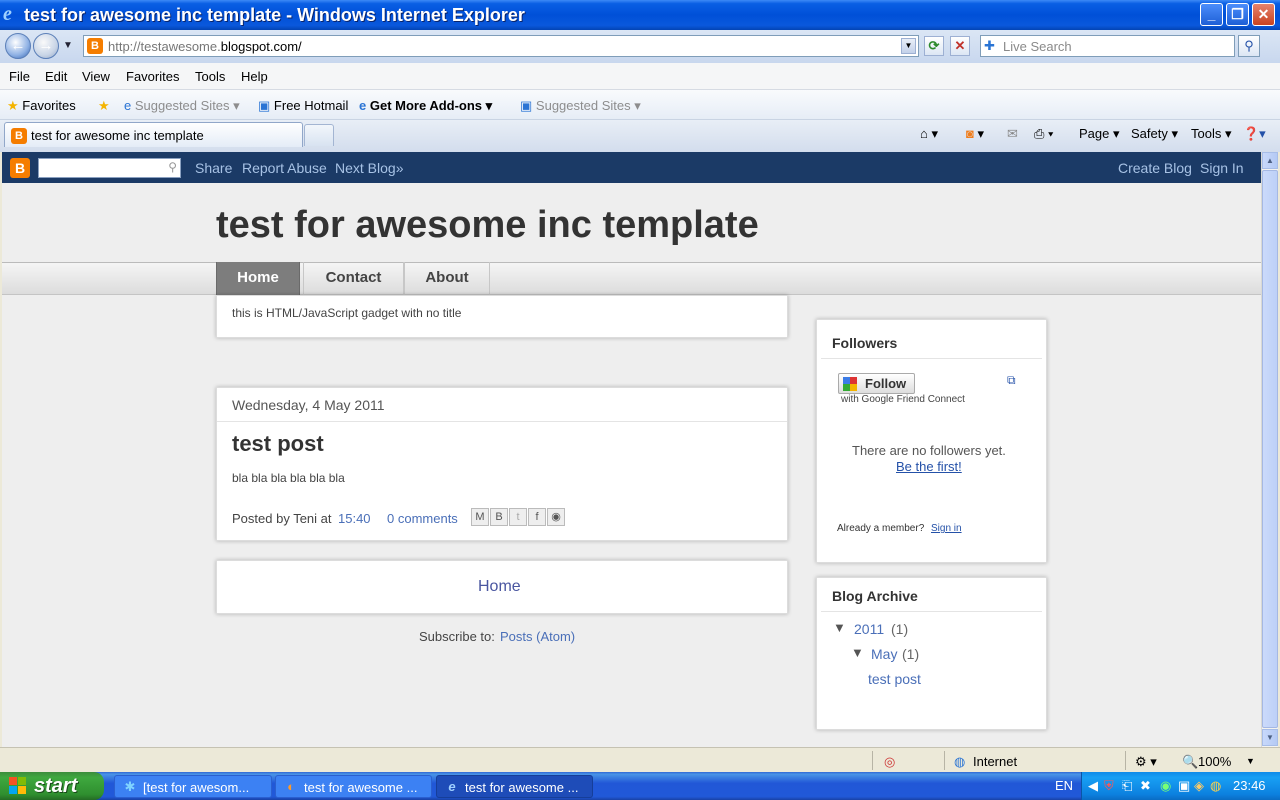 This screenshot has width=1280, height=800. Describe the element at coordinates (889, 762) in the screenshot. I see `privacy-icon: ◎` at that location.